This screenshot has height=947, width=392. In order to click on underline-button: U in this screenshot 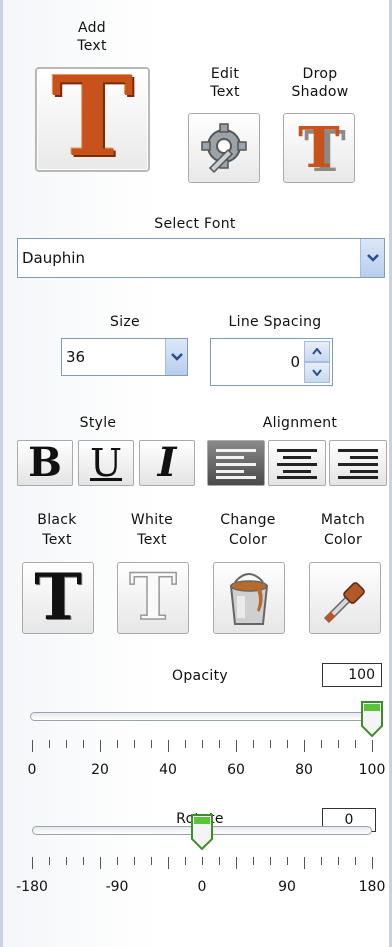, I will do `click(106, 463)`.